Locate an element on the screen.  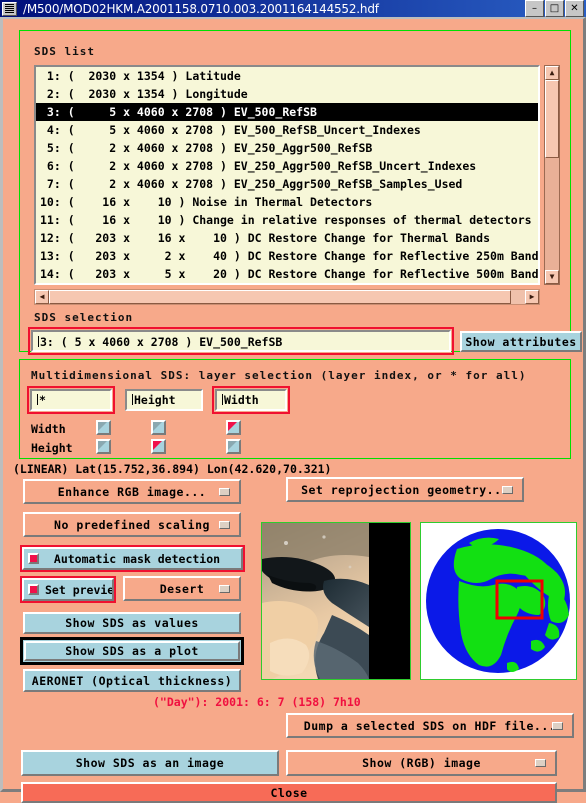
set-preview-label: Set preview is located at coordinates (78, 589).